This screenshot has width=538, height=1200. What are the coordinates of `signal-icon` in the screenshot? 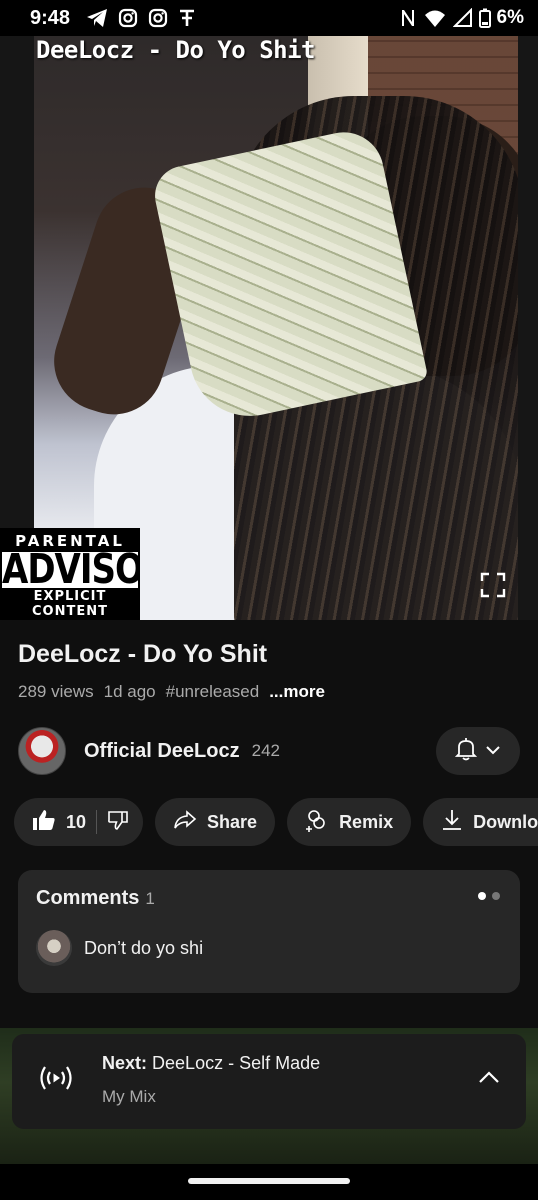 It's located at (462, 18).